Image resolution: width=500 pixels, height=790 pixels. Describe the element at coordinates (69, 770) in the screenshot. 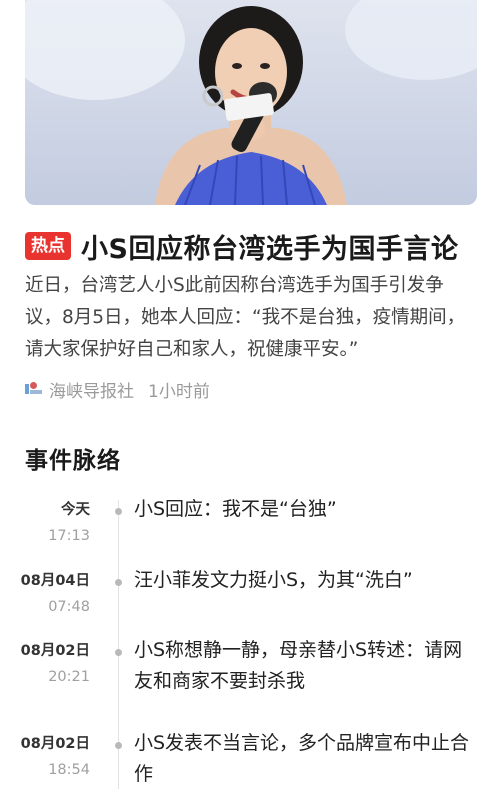

I see `event-time: 18:54` at that location.